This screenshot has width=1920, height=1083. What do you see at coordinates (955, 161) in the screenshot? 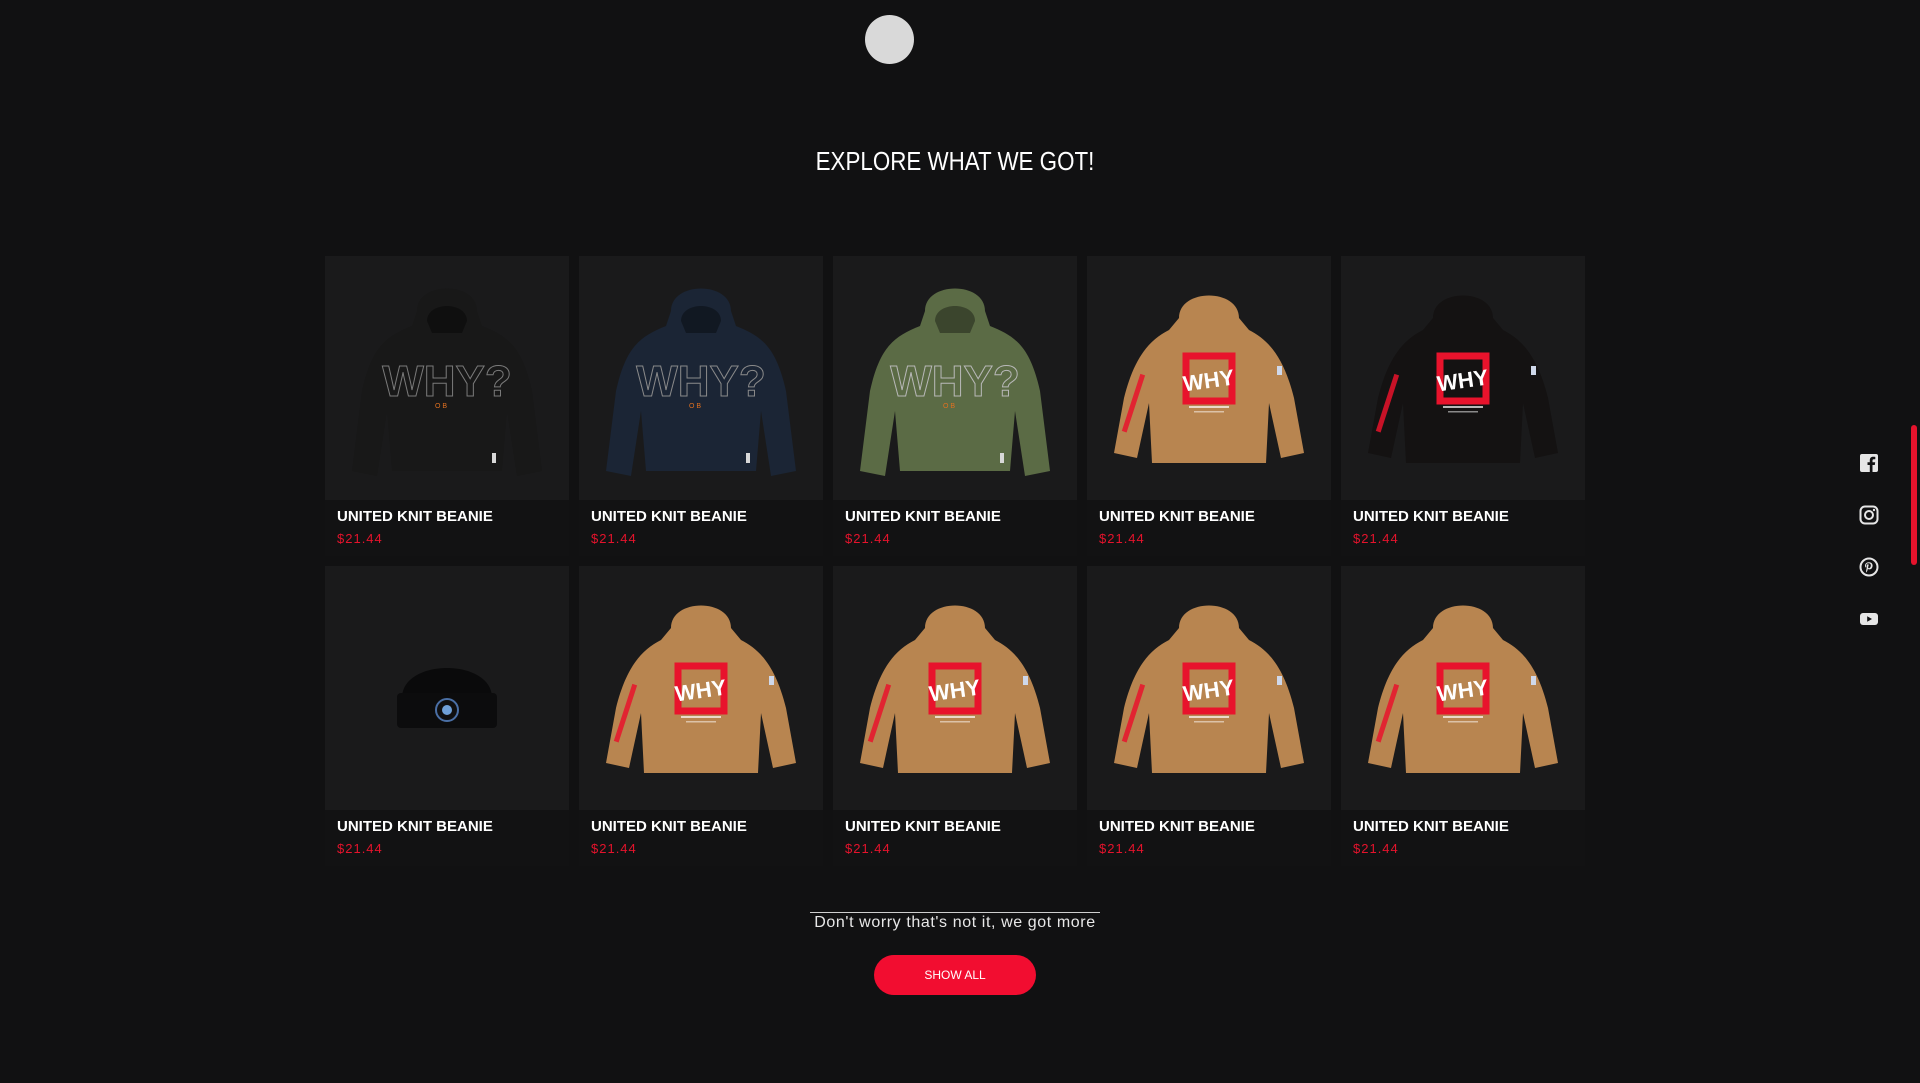
I see `section-title: EXPLORE WHAT WE GOT!` at bounding box center [955, 161].